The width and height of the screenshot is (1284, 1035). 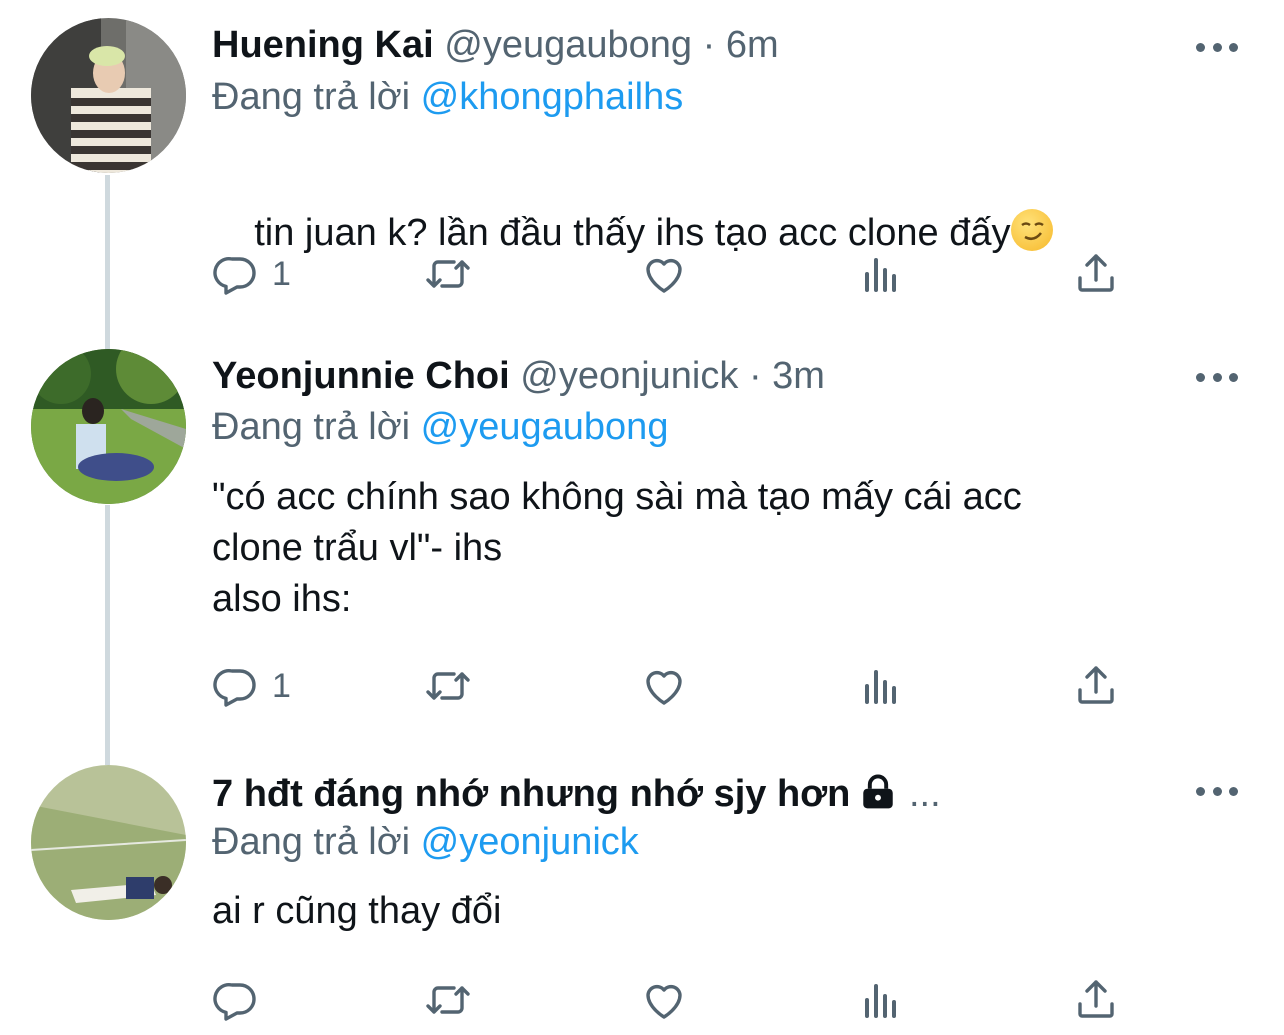 I want to click on user-handle: @yeonjunick, so click(x=629, y=376).